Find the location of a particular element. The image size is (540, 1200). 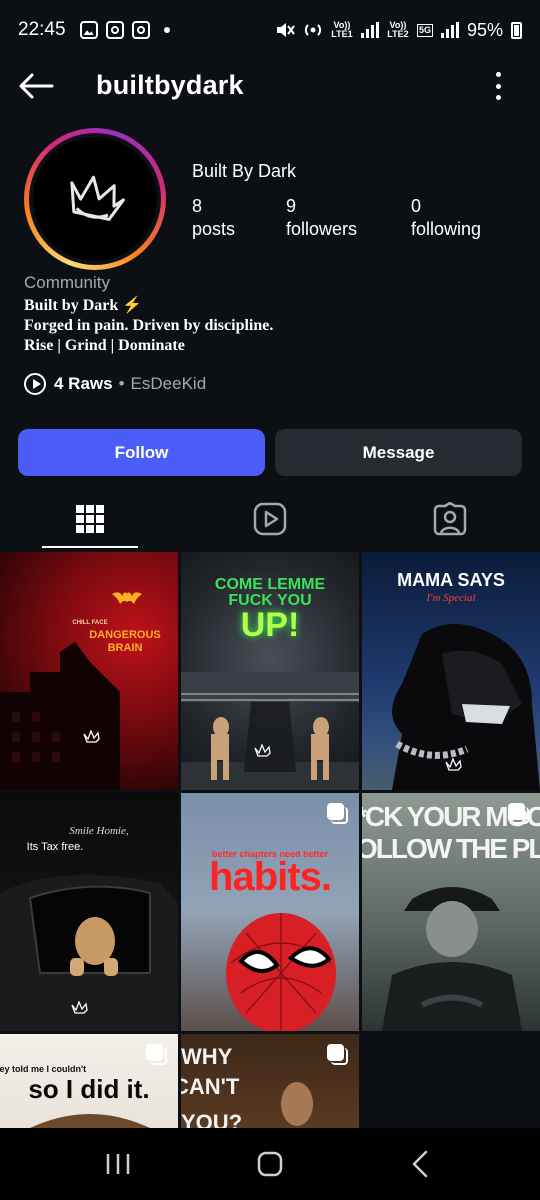

man-in-cap-image-icon is located at coordinates (452, 959).